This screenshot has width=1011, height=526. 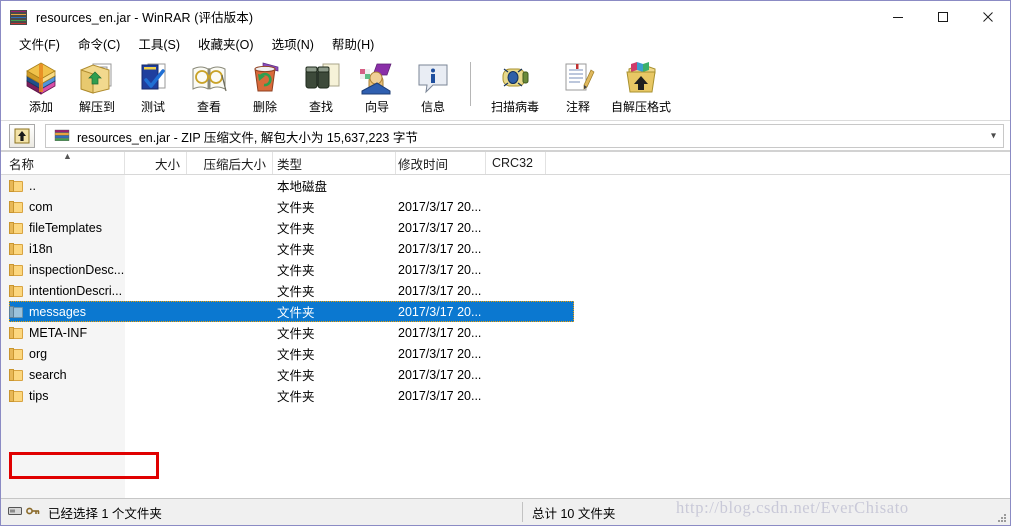 I want to click on resize-grip-icon, so click(x=1001, y=517).